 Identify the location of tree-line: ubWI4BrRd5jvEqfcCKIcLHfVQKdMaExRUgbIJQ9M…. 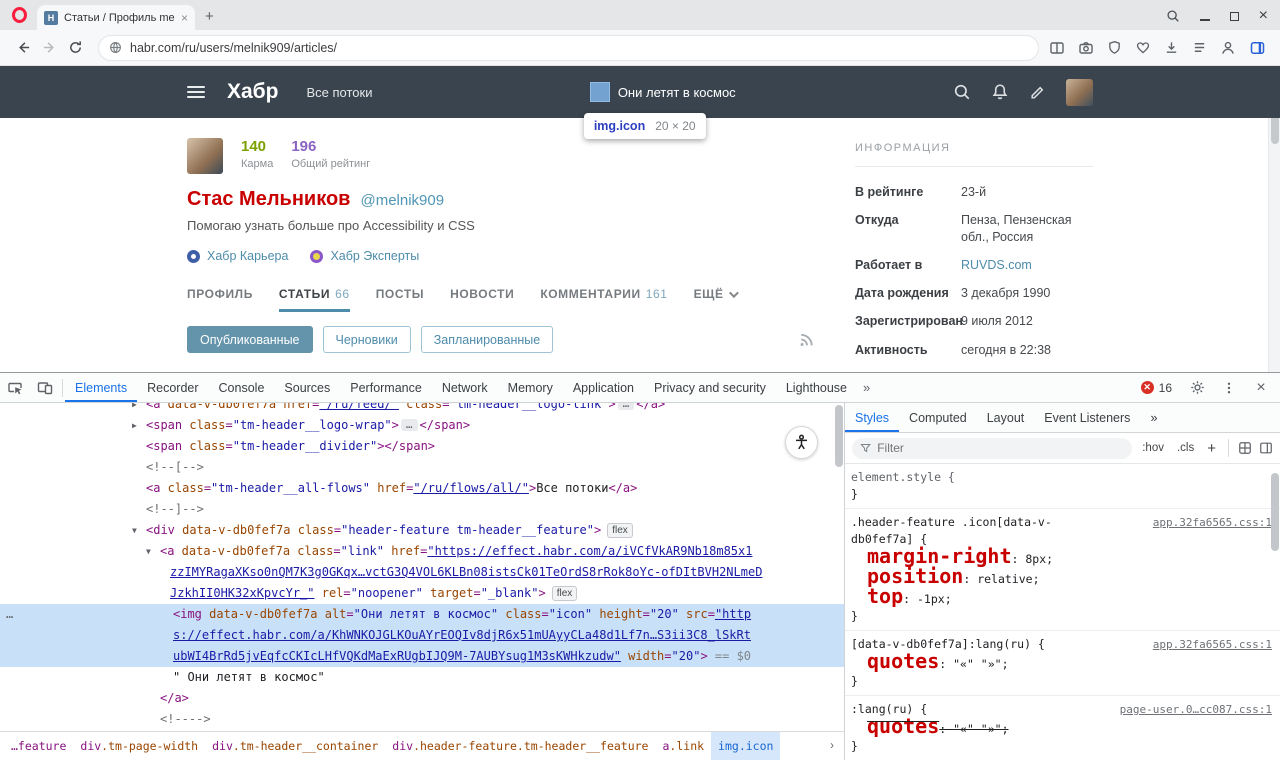
(422, 656).